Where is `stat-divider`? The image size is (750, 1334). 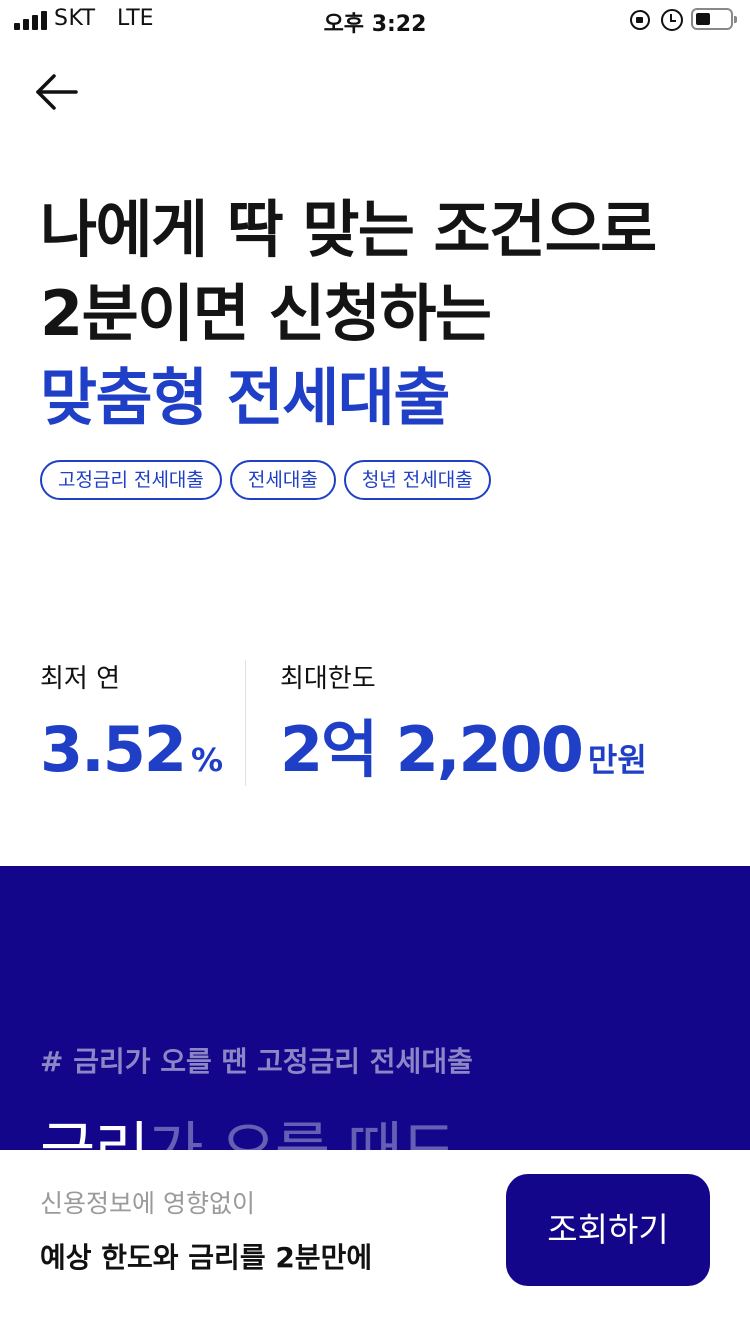
stat-divider is located at coordinates (245, 723).